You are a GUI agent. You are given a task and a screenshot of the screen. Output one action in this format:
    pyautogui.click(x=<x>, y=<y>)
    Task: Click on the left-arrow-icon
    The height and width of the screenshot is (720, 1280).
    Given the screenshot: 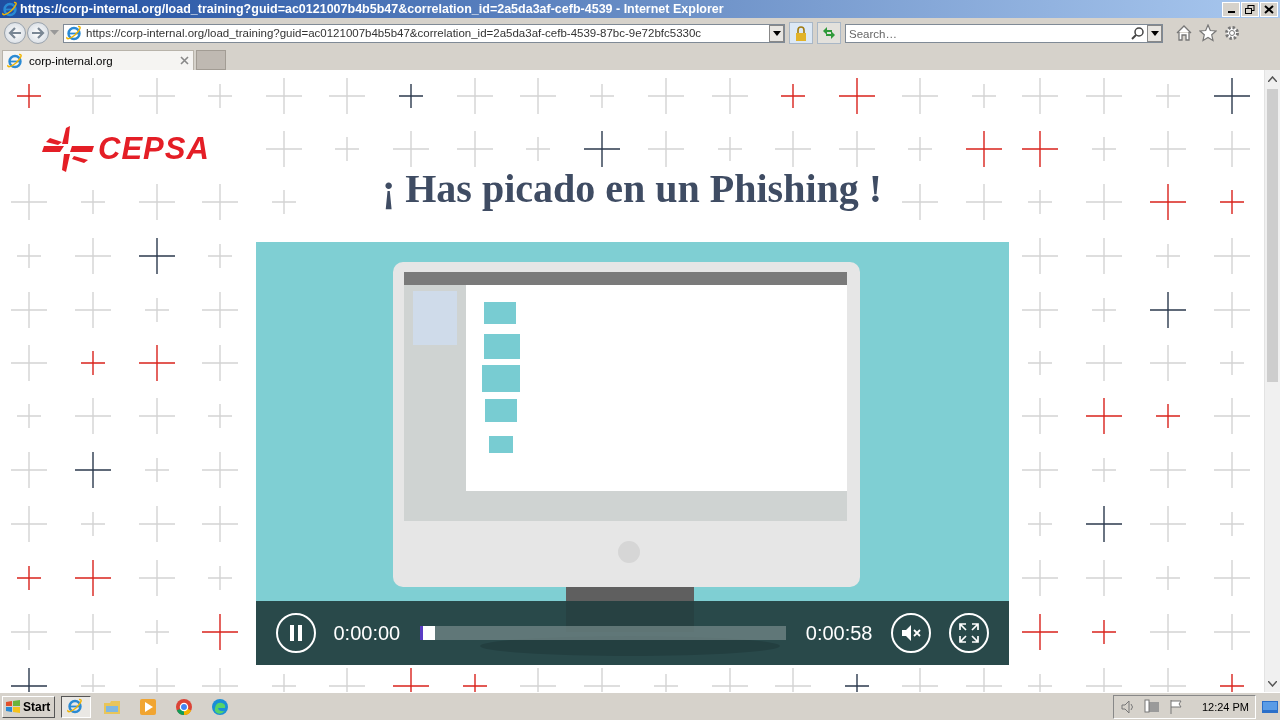 What is the action you would take?
    pyautogui.click(x=15, y=33)
    